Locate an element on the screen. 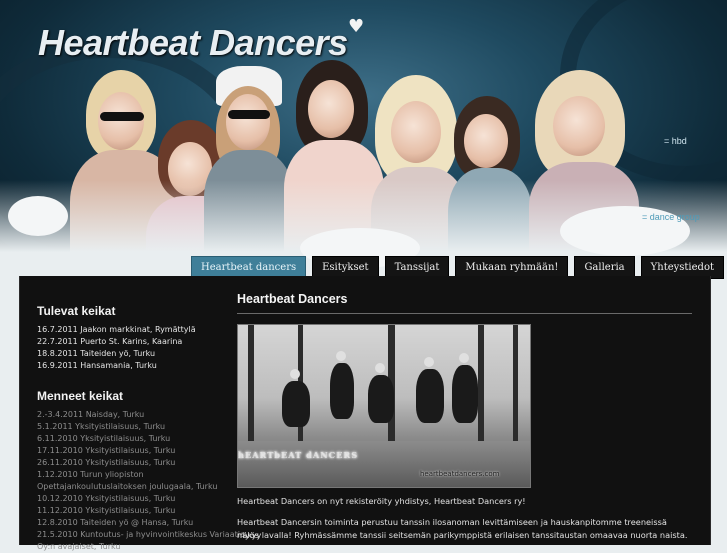 The height and width of the screenshot is (553, 727). upcoming-gigs-heading: Tulevat keikat is located at coordinates (76, 311).